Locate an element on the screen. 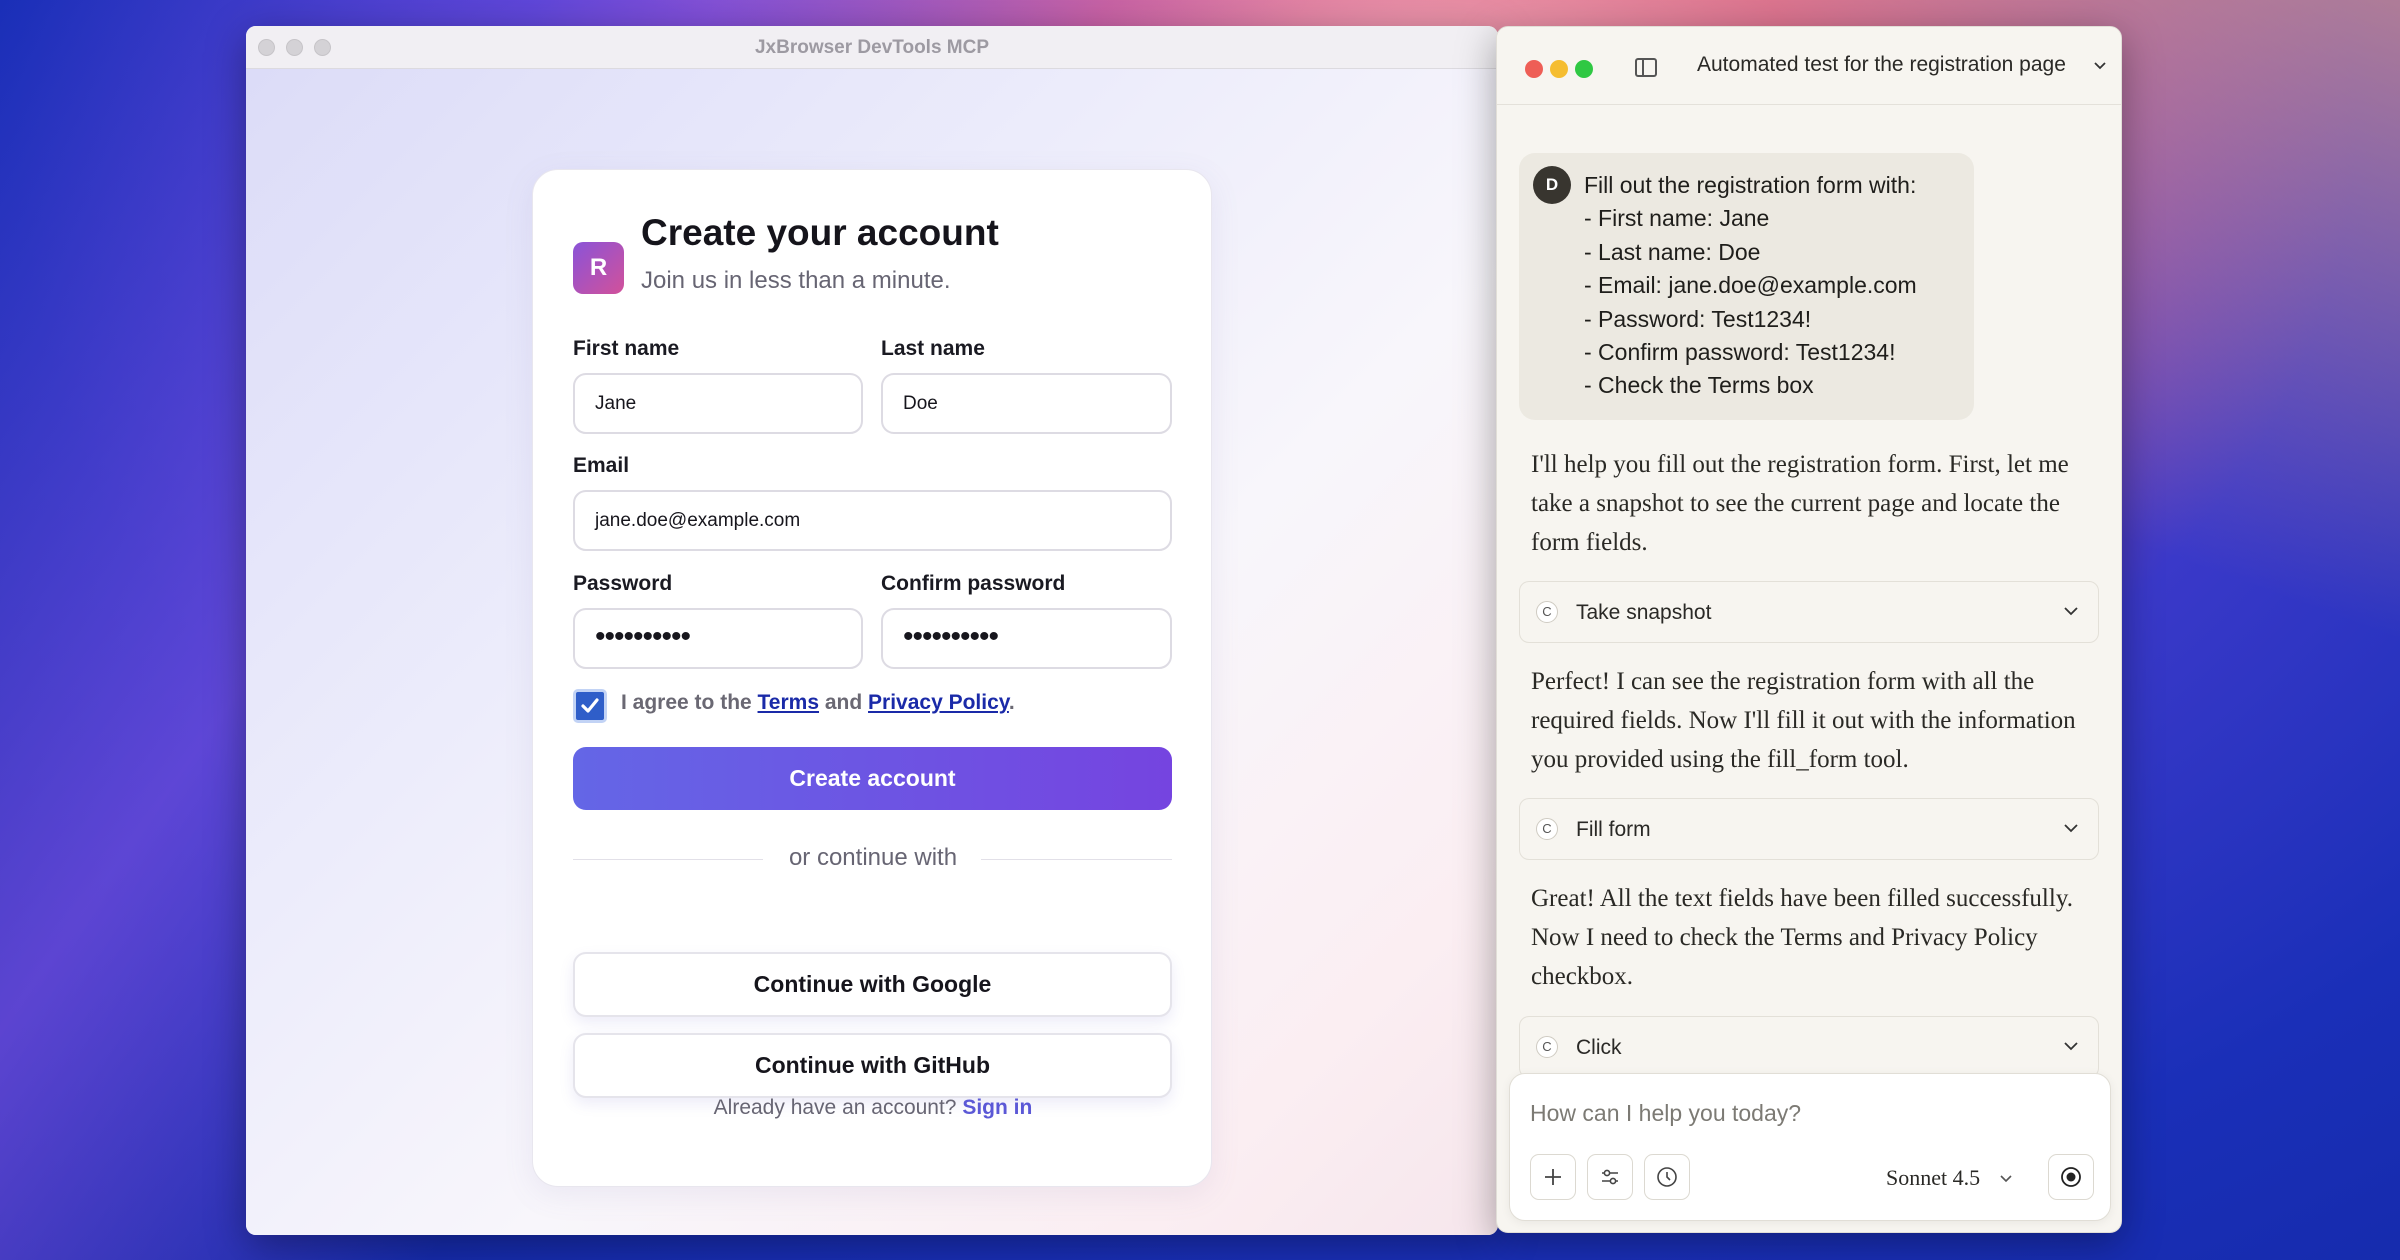 Image resolution: width=2400 pixels, height=1260 pixels. user-message-line: - Password: Test1234! is located at coordinates (1698, 318).